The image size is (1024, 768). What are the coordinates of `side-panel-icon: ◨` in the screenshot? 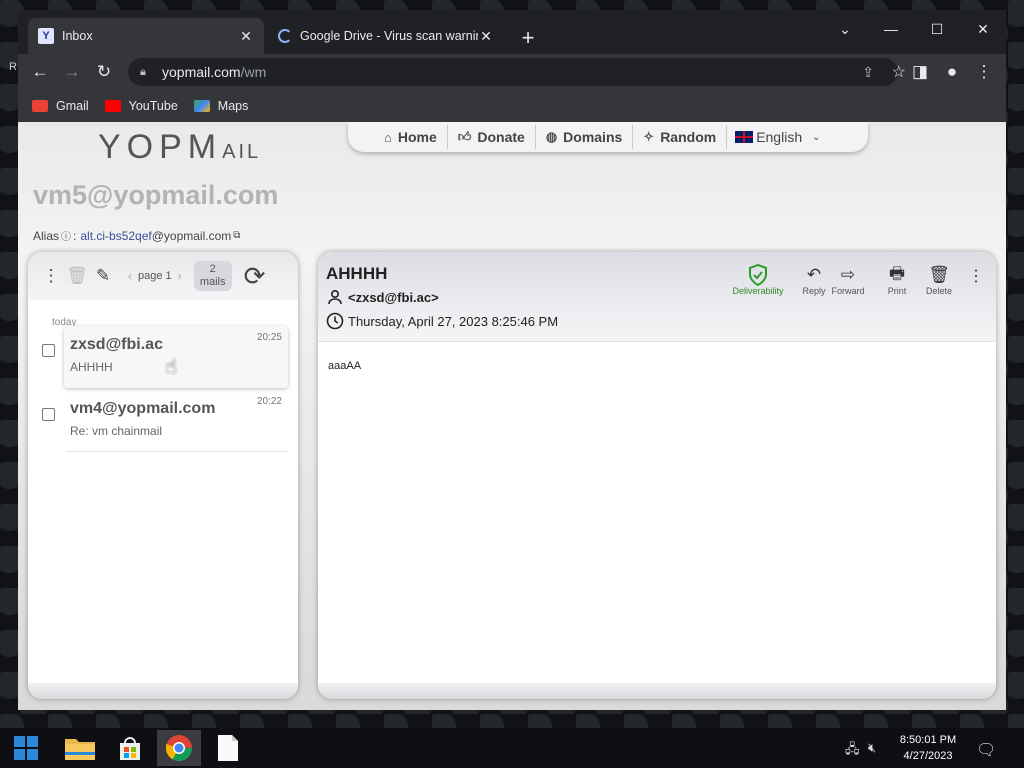 It's located at (920, 72).